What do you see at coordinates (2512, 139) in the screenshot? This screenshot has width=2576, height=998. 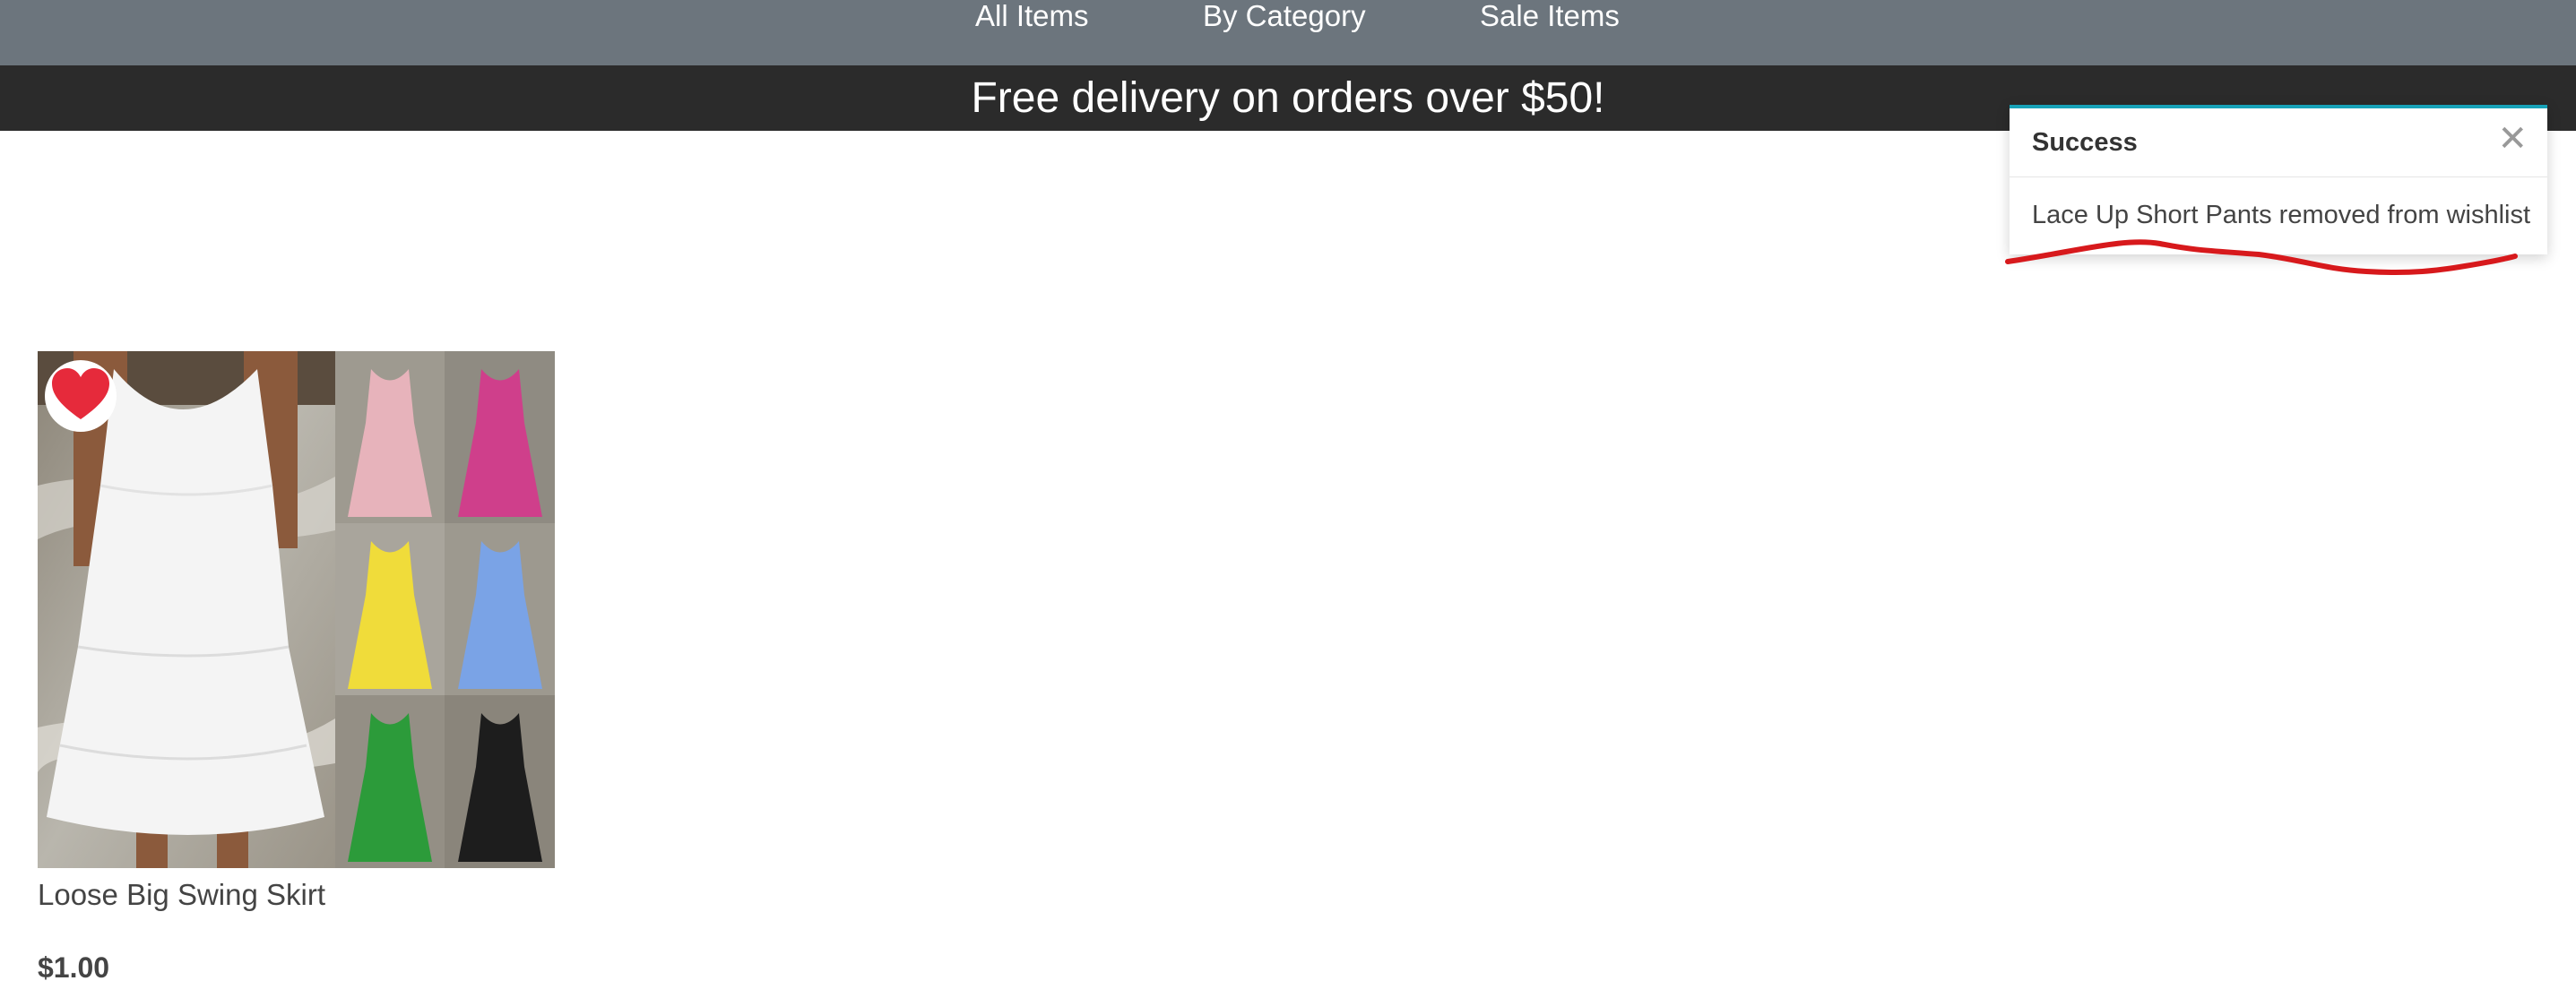 I see `close-icon: ✕` at bounding box center [2512, 139].